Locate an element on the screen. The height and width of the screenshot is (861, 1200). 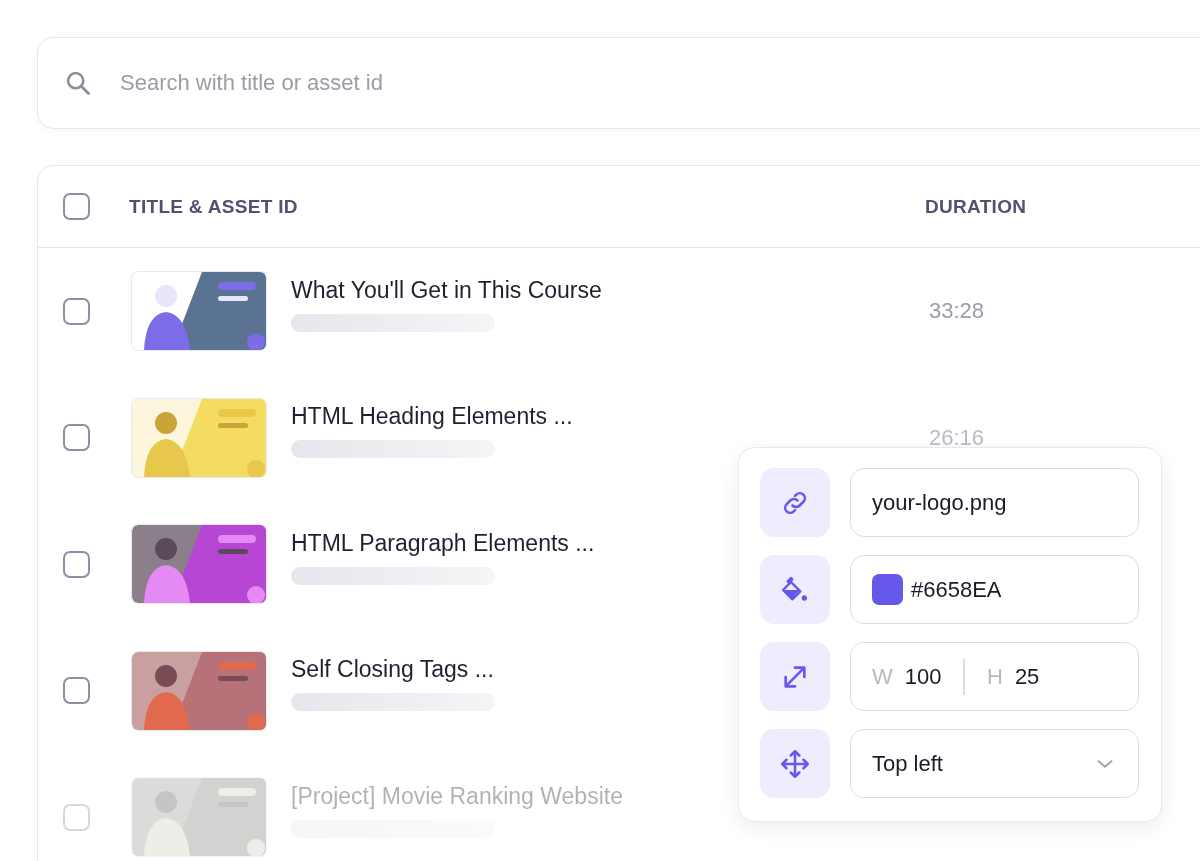
file-name-field: your-logo.png is located at coordinates (994, 502).